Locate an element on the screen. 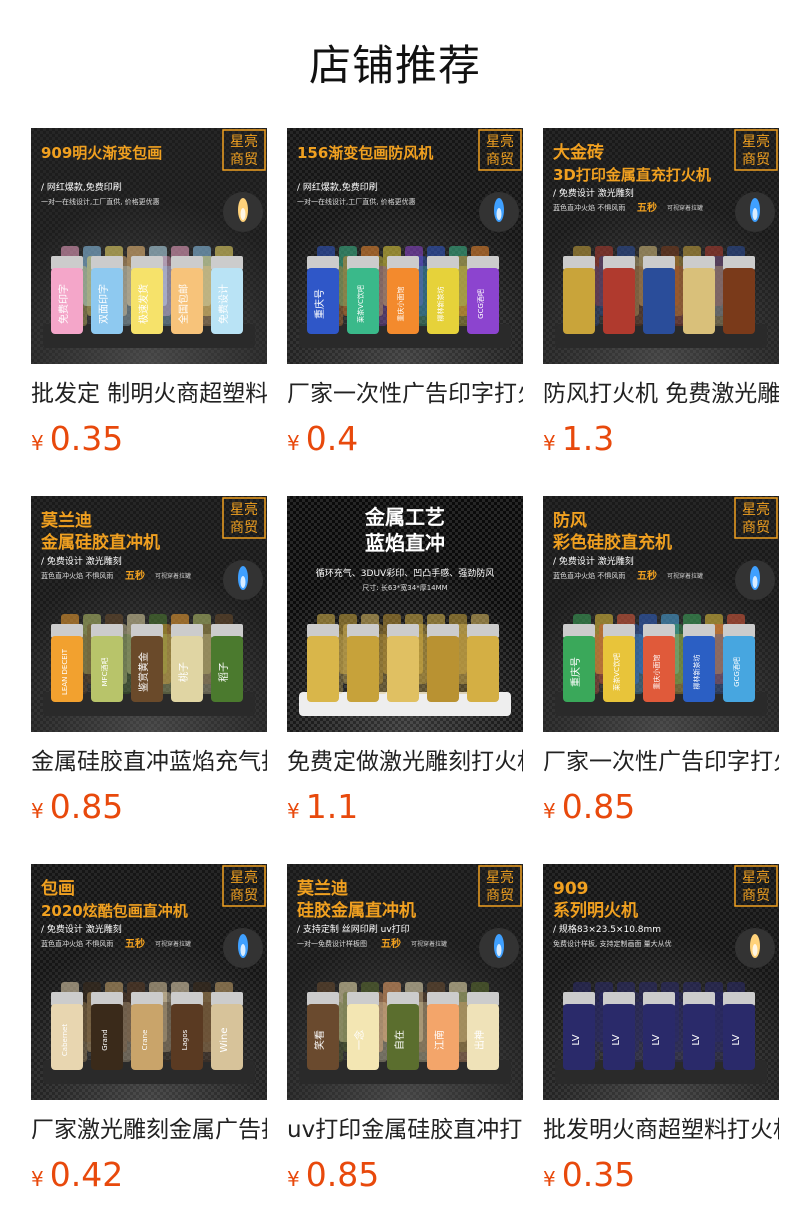 Image resolution: width=790 pixels, height=1232 pixels. product-name: 免费定做激光雕刻打火机 is located at coordinates (405, 764).